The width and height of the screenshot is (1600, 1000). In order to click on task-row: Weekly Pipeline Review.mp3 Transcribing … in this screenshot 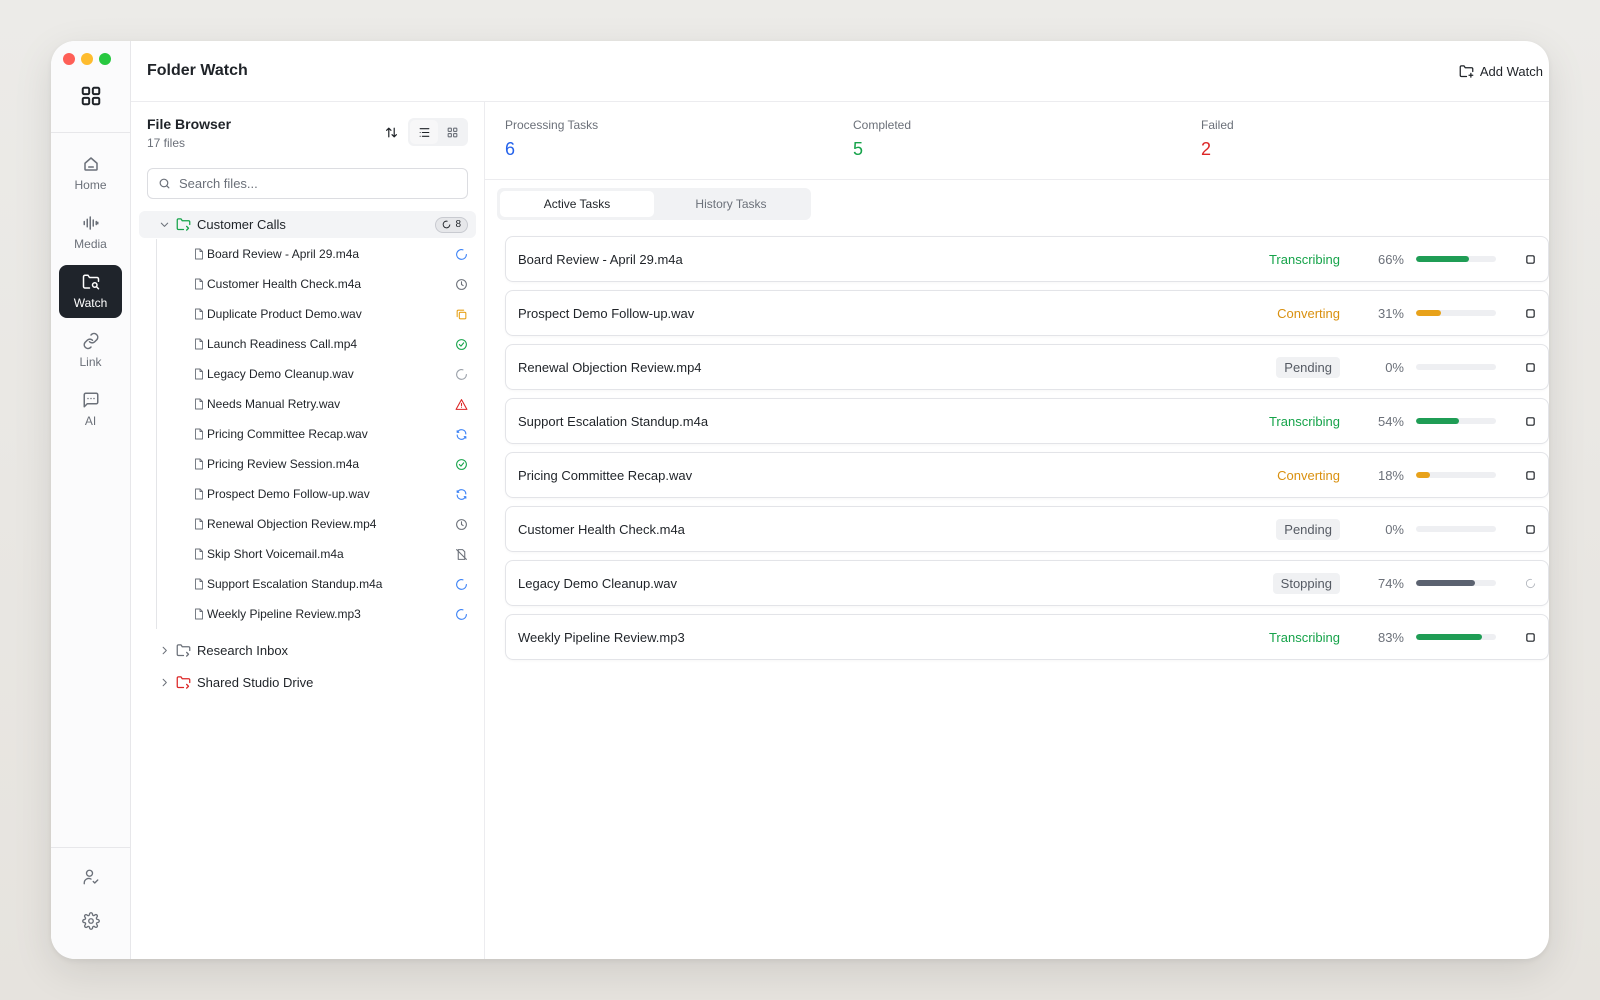, I will do `click(1027, 637)`.